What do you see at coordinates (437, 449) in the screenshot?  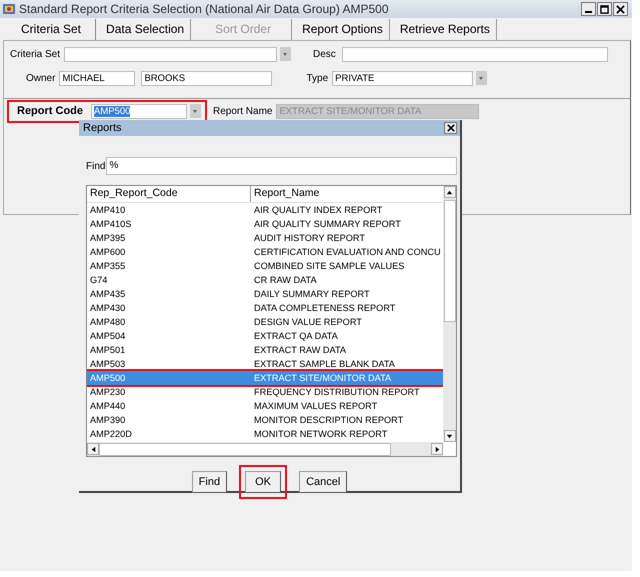 I see `scroll-right-icon` at bounding box center [437, 449].